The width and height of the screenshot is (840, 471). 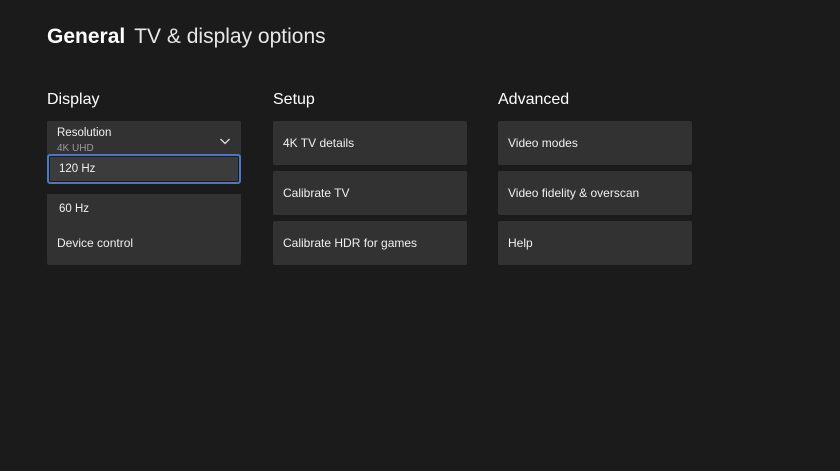 I want to click on video-fidelity-label: Video fidelity & overscan, so click(x=574, y=193).